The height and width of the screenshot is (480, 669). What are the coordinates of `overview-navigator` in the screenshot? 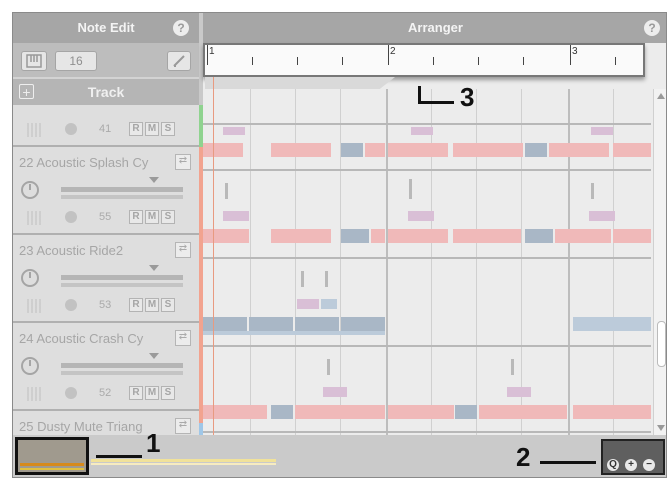 It's located at (52, 456).